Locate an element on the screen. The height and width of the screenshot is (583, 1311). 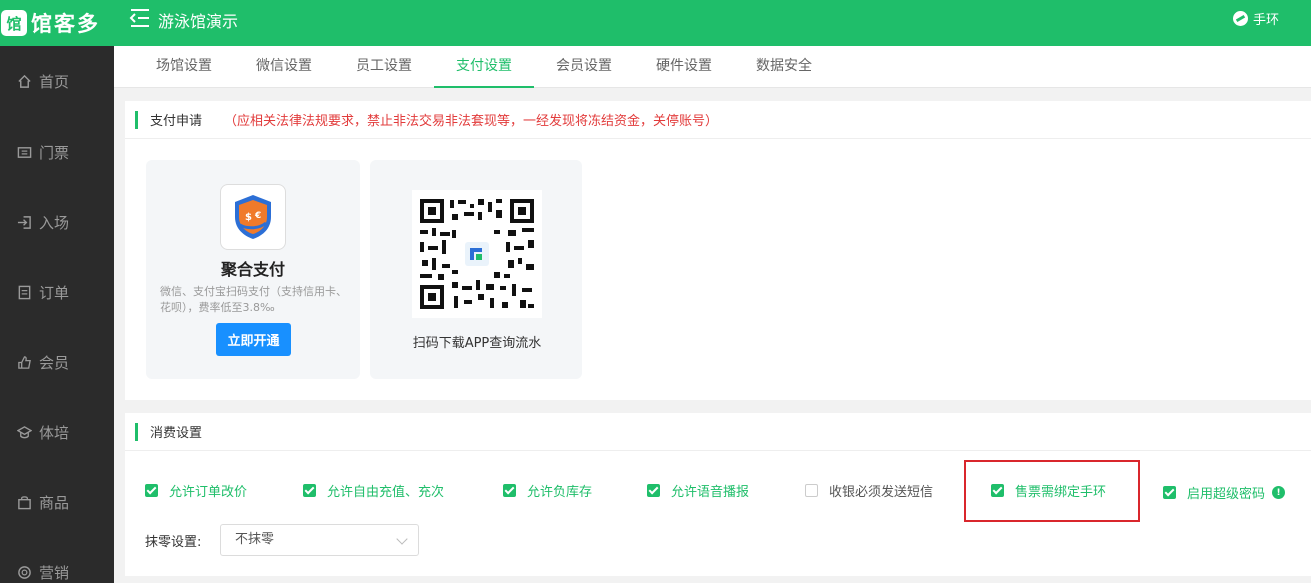
training-icon is located at coordinates (24, 432).